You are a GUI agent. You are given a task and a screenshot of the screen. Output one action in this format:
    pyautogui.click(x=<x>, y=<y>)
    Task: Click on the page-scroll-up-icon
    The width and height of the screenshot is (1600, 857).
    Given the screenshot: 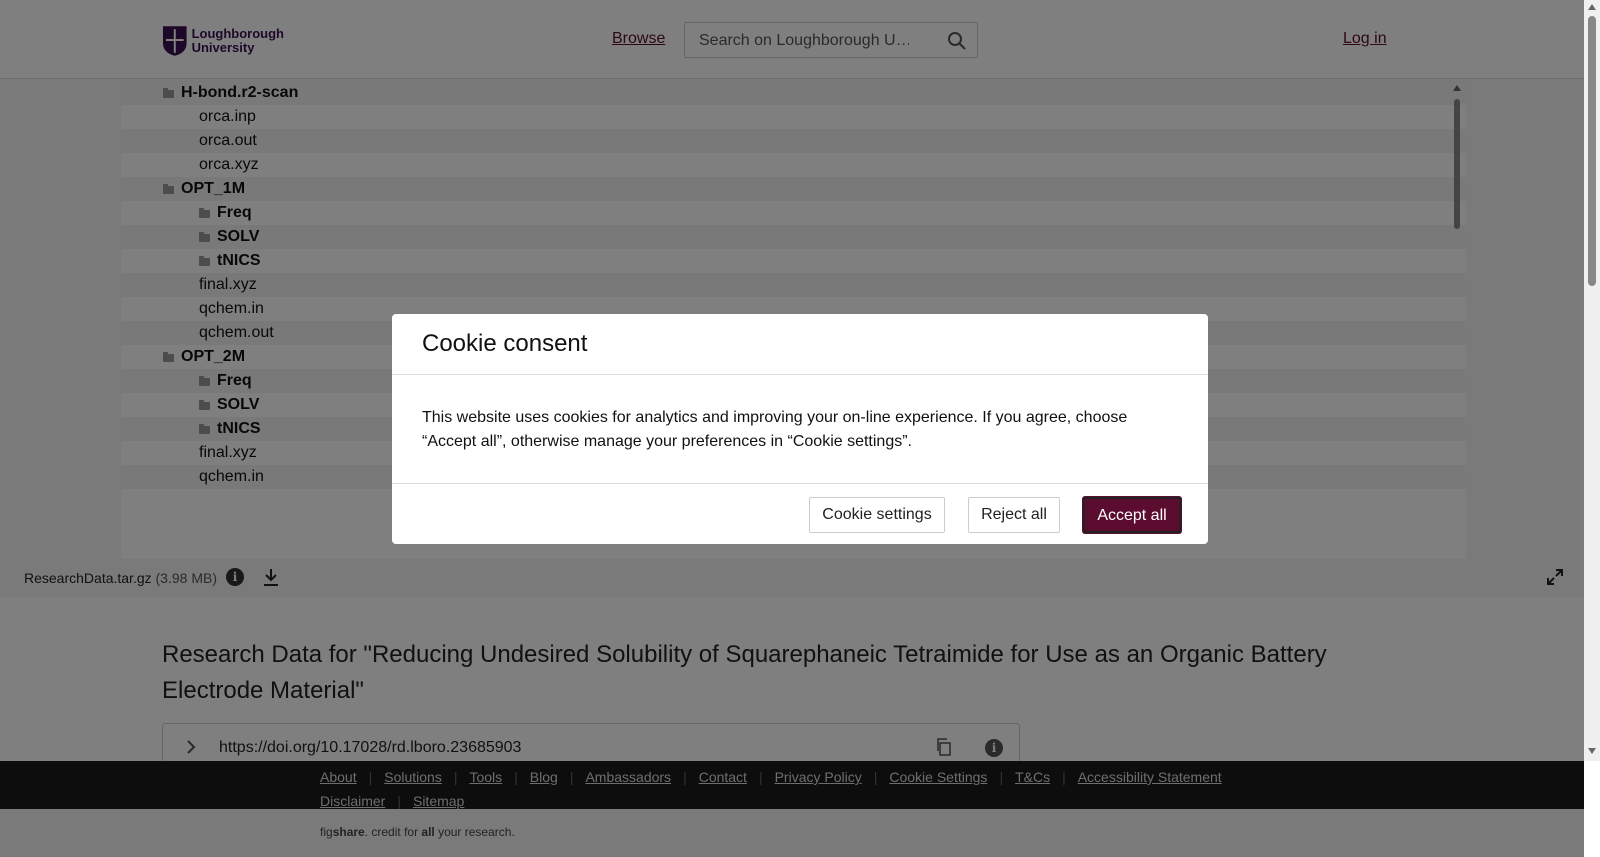 What is the action you would take?
    pyautogui.click(x=1592, y=7)
    